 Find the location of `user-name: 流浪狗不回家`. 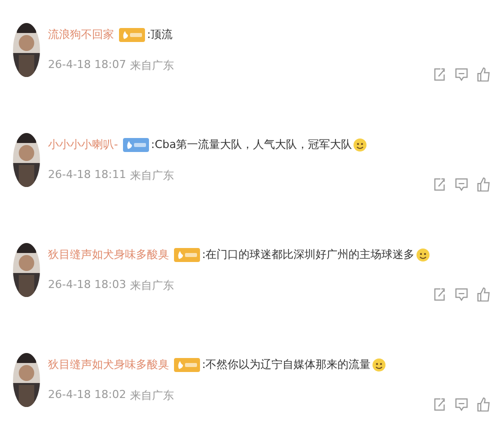

user-name: 流浪狗不回家 is located at coordinates (81, 34).